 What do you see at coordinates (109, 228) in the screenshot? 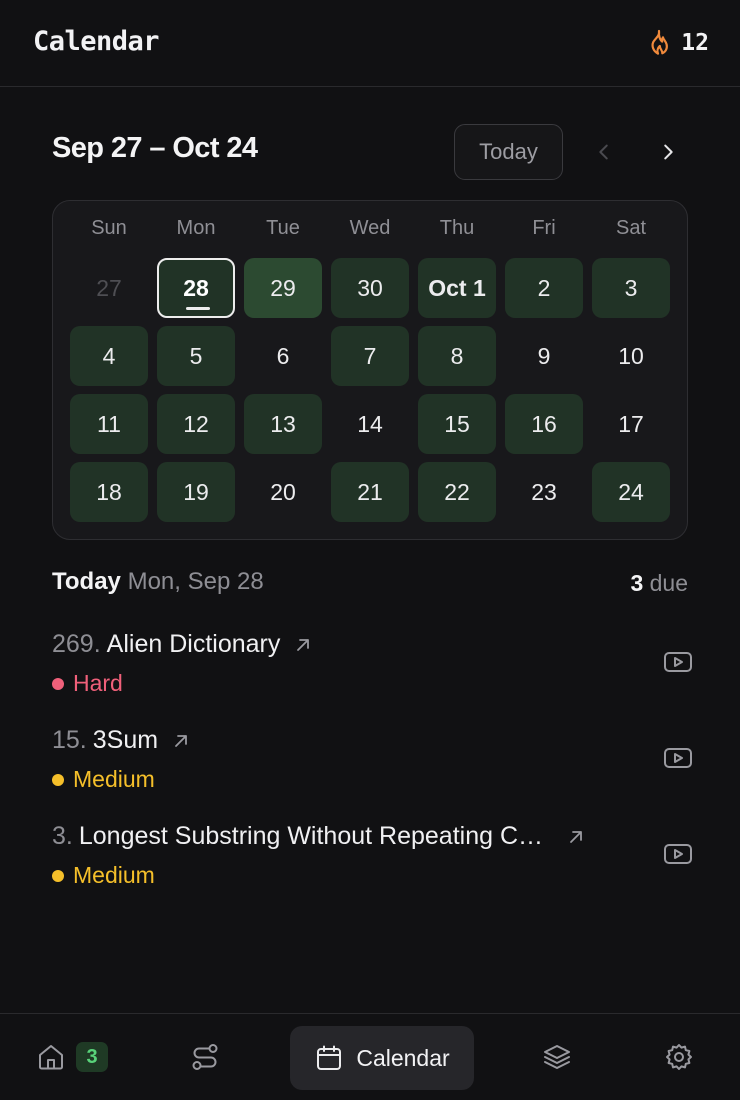
I see `weekday-header-sun: Sun` at bounding box center [109, 228].